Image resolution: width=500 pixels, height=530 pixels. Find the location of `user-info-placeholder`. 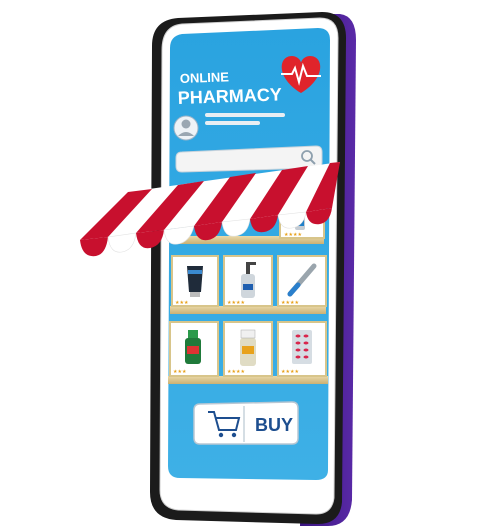

user-info-placeholder is located at coordinates (232, 123).